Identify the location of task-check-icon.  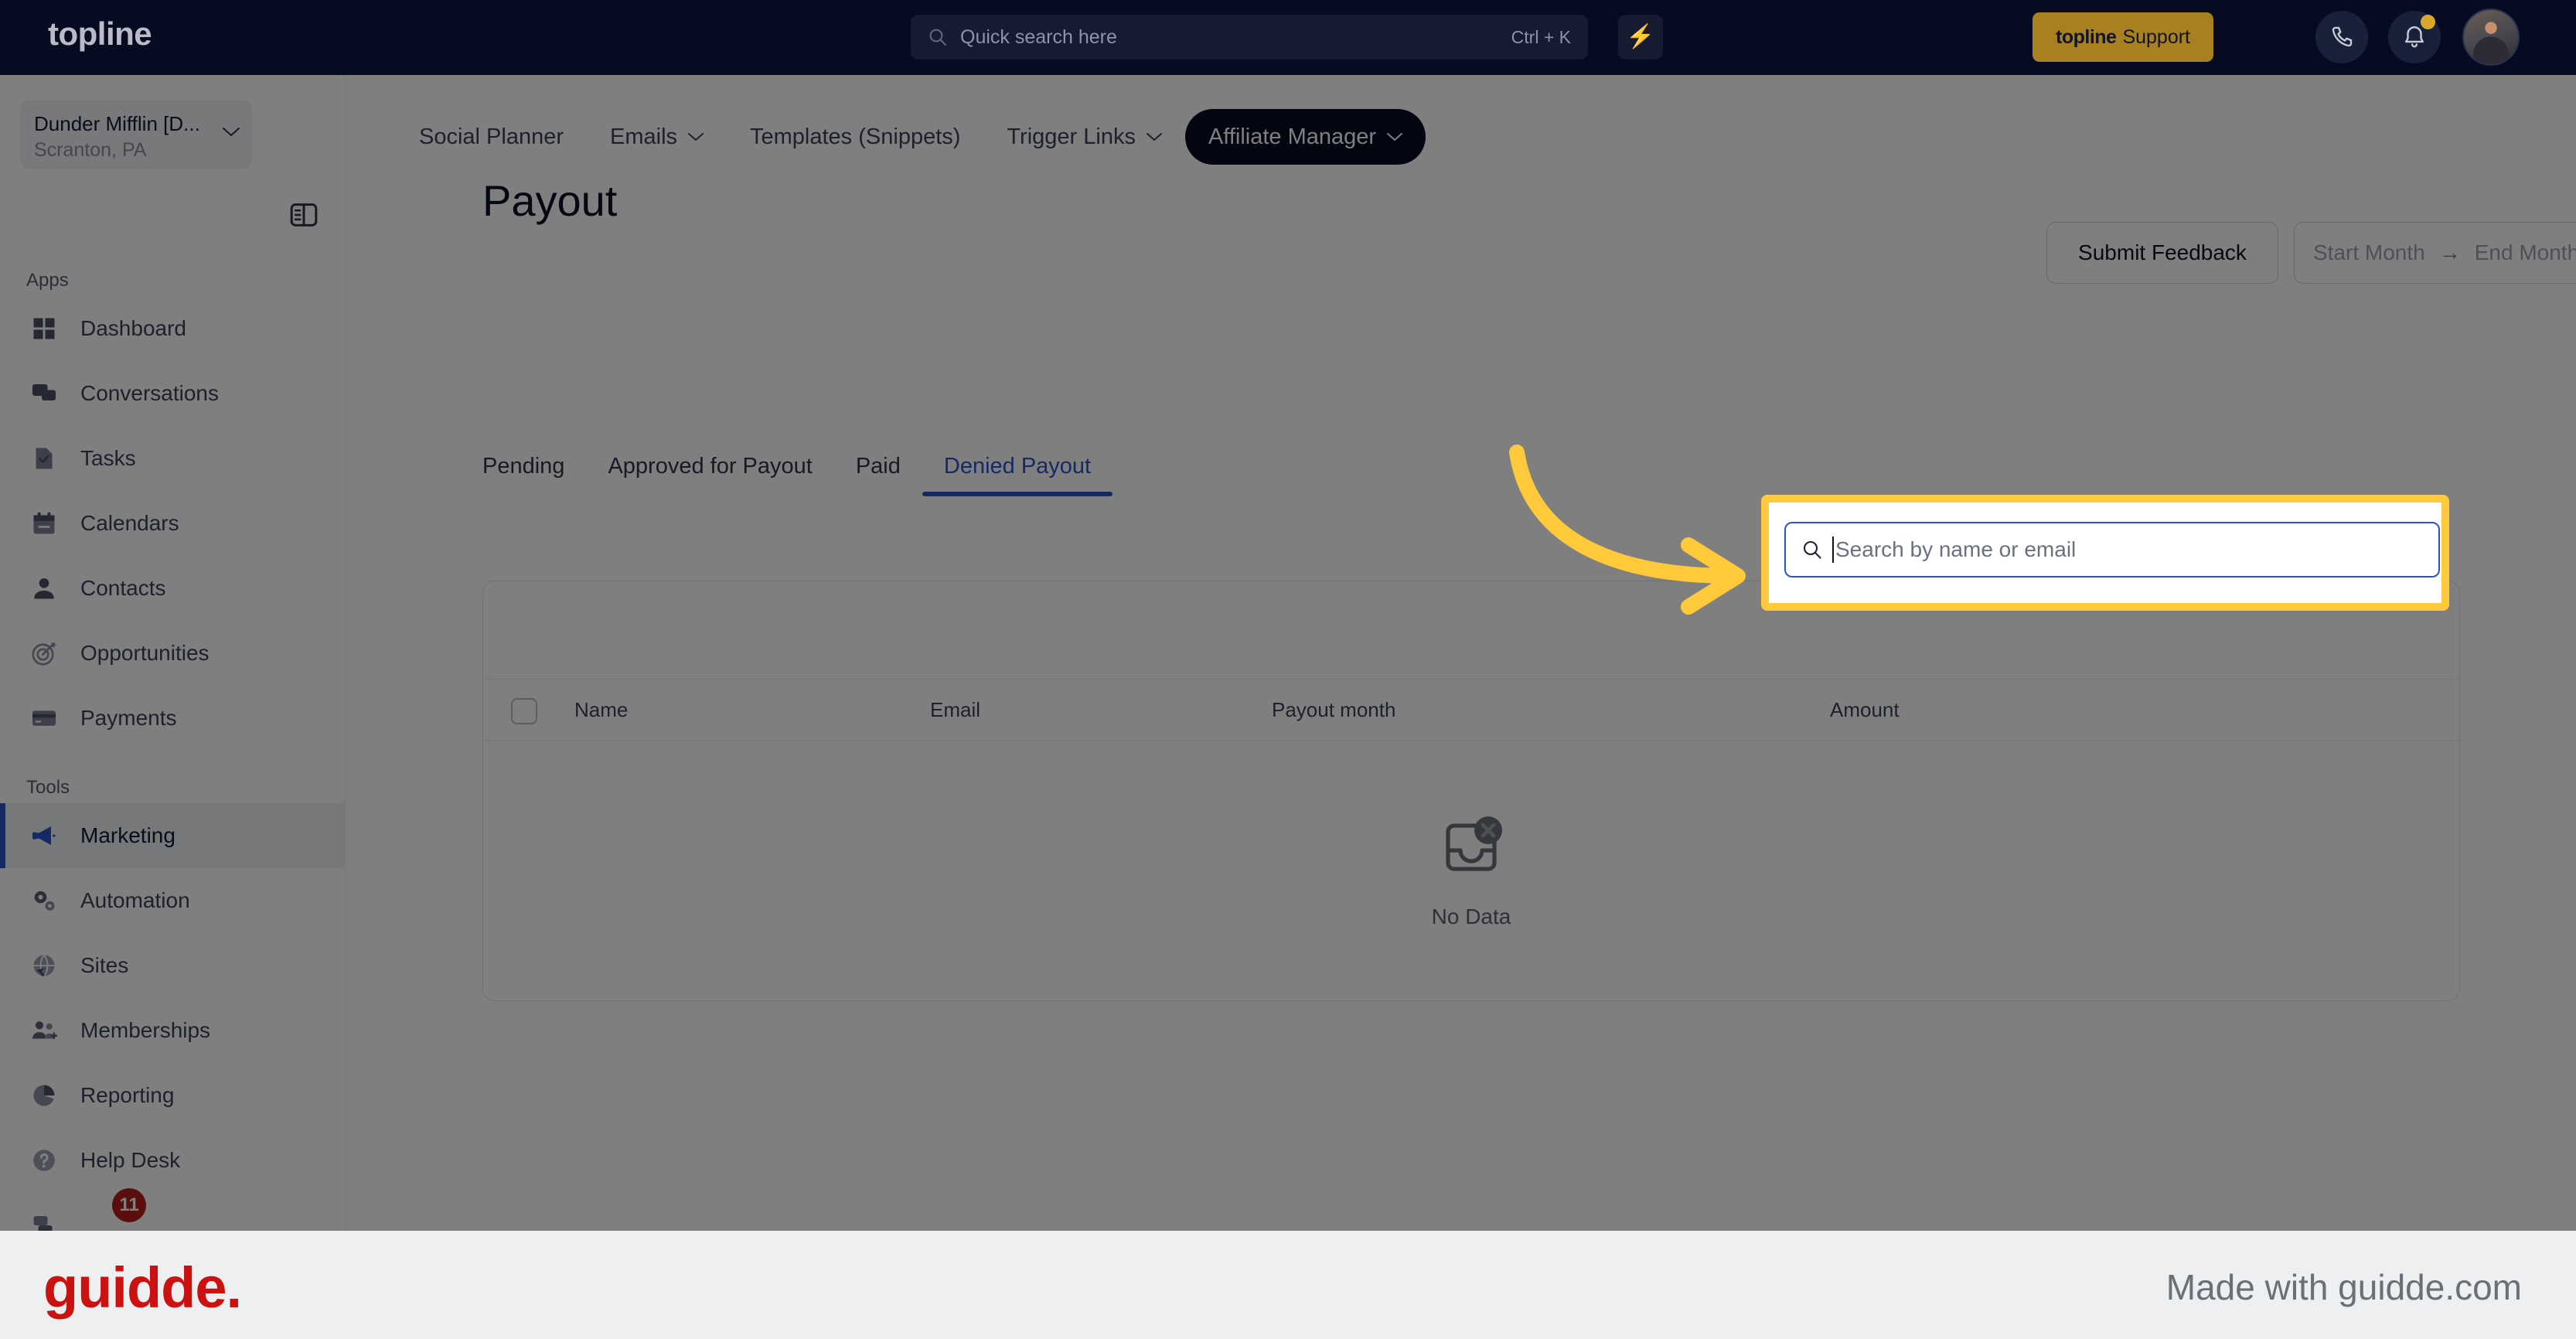
(44, 458).